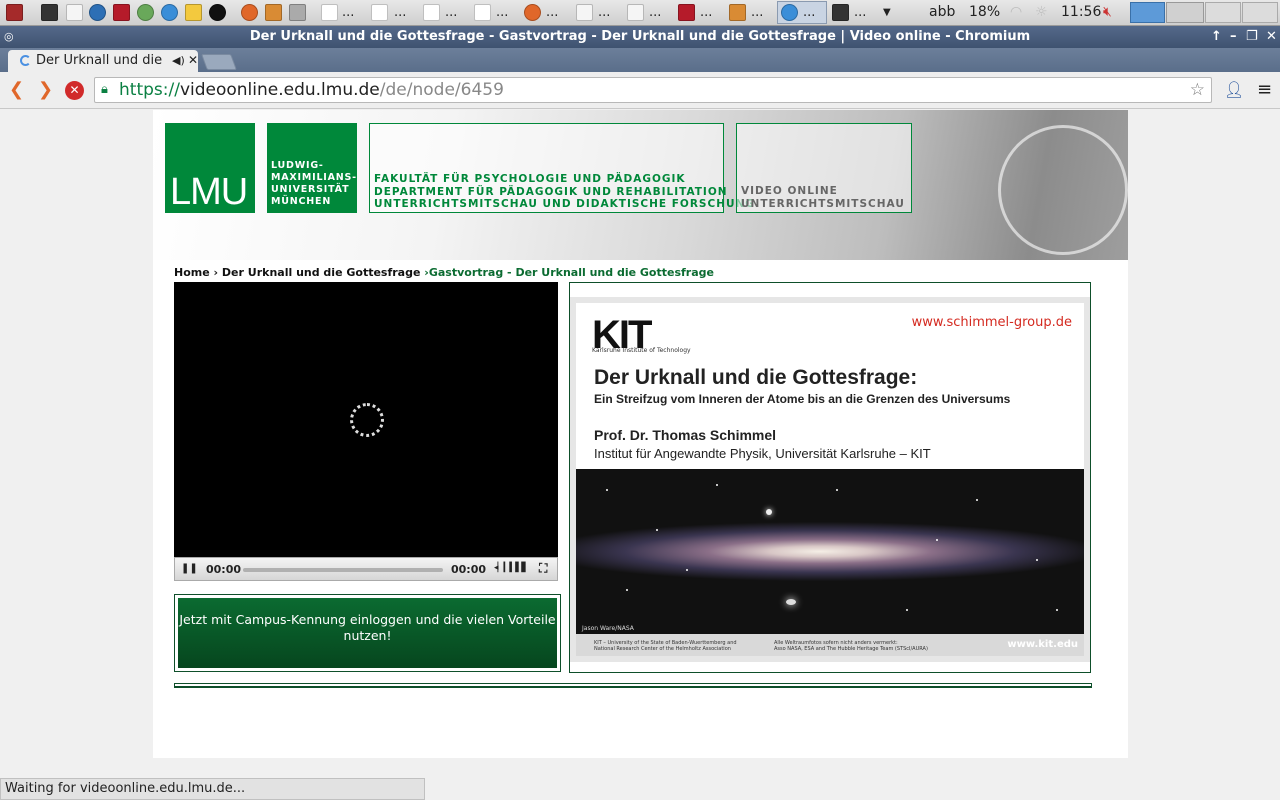 The width and height of the screenshot is (1280, 800). What do you see at coordinates (1081, 12) in the screenshot?
I see `clock: 11:56` at bounding box center [1081, 12].